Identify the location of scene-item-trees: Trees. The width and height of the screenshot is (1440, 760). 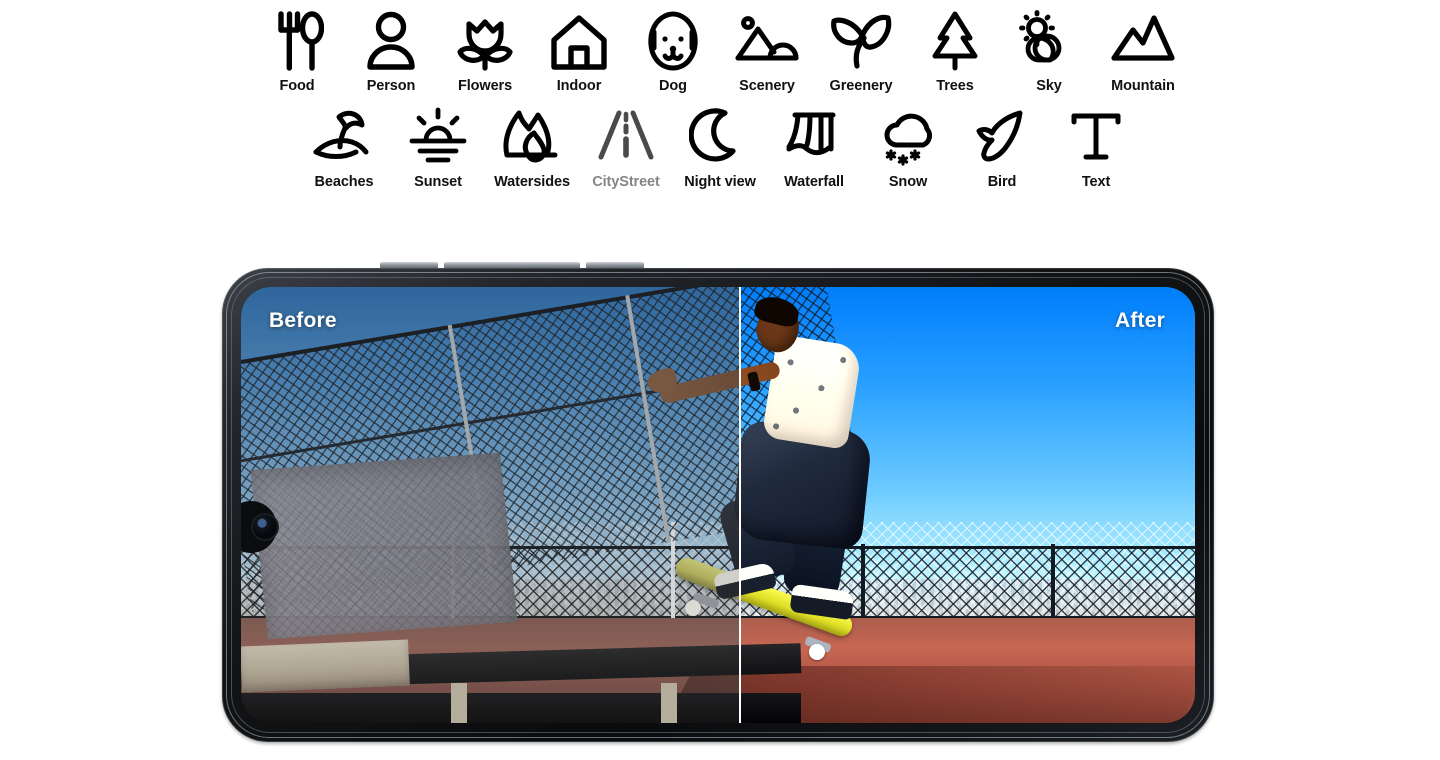
(955, 51).